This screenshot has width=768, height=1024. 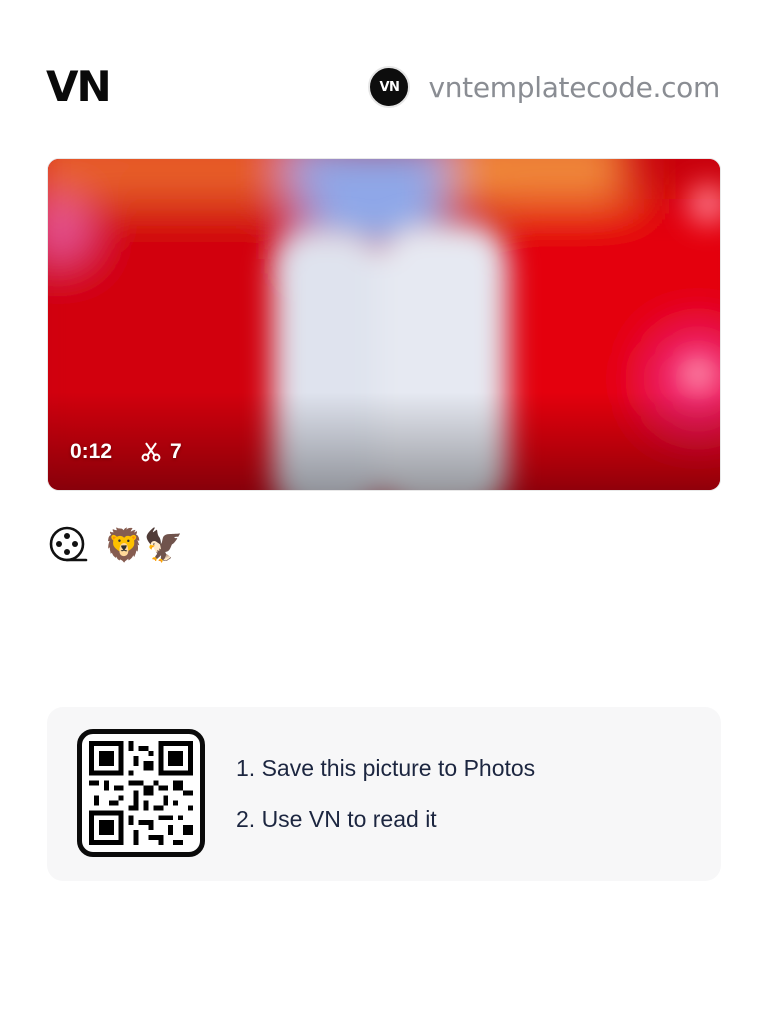 I want to click on emoji-caption: 🦁🦅, so click(x=144, y=545).